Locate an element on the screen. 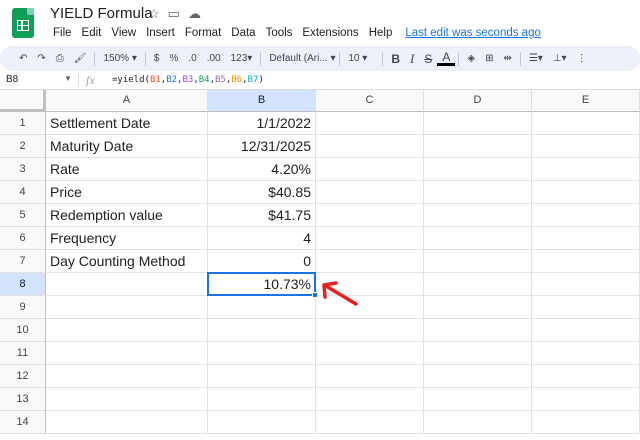  cell-b1: 1/1/2022 is located at coordinates (262, 123).